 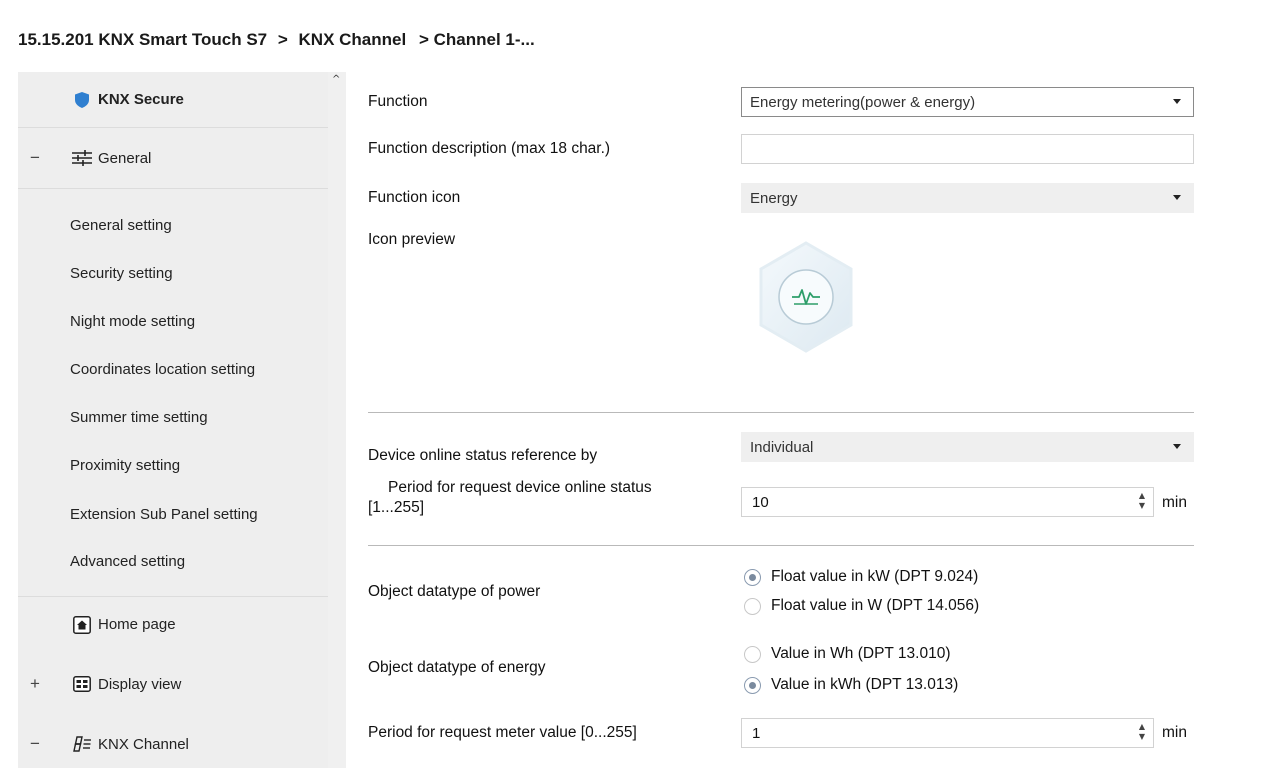 What do you see at coordinates (162, 369) in the screenshot?
I see `sidebar-subitem-coordinates-location-setting: Coordinates location setting` at bounding box center [162, 369].